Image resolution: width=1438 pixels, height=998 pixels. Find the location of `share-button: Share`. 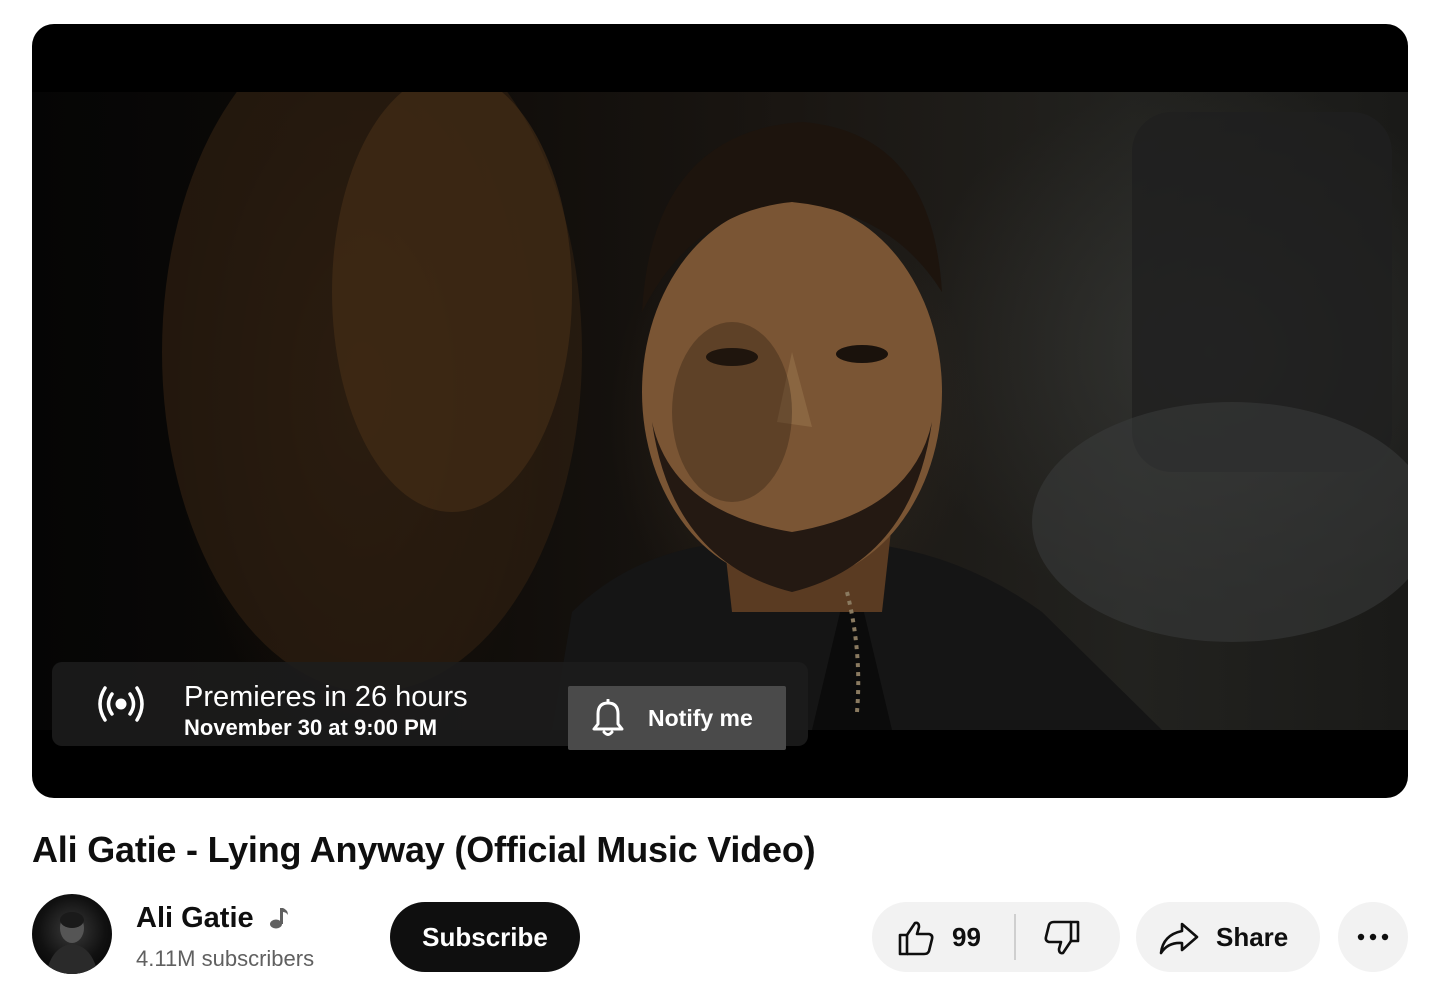

share-button: Share is located at coordinates (1228, 937).